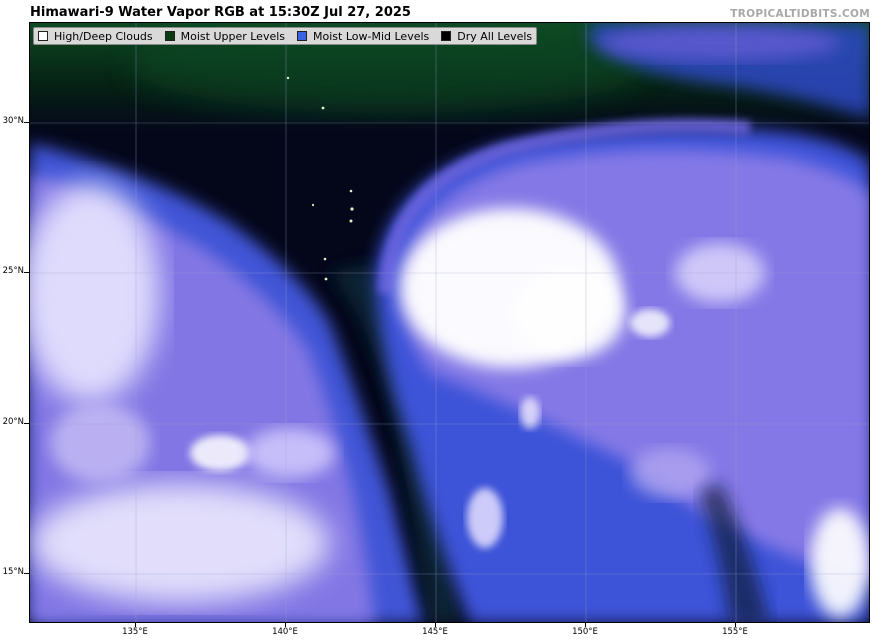 This screenshot has width=886, height=640. What do you see at coordinates (103, 36) in the screenshot?
I see `legend-label: High/Deep Clouds` at bounding box center [103, 36].